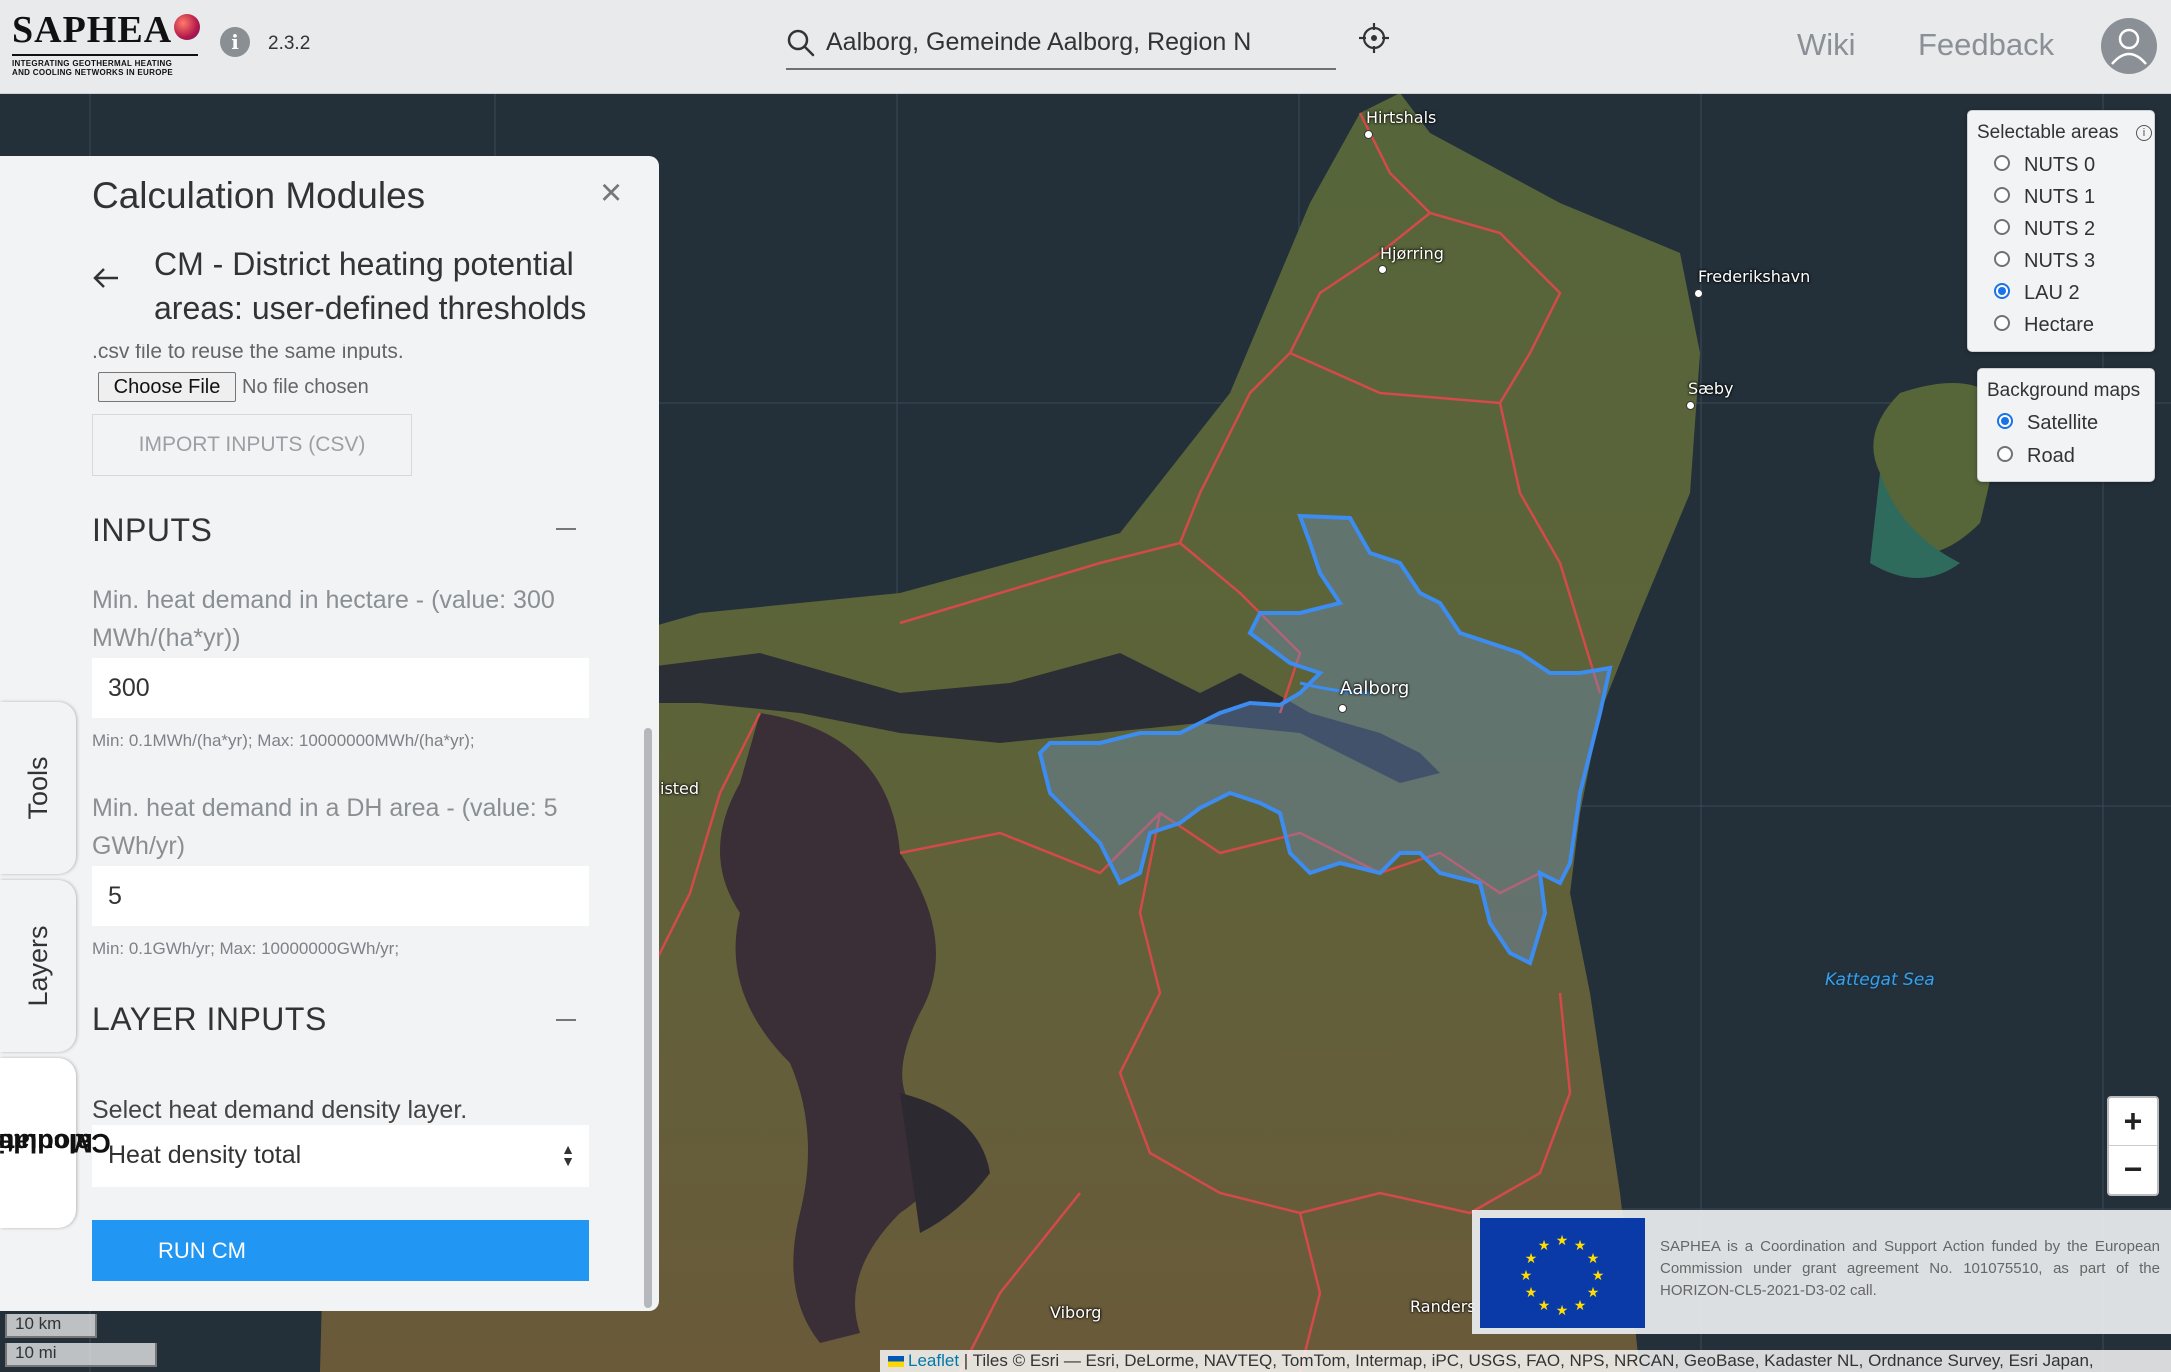 The image size is (2171, 1372). What do you see at coordinates (280, 1110) in the screenshot?
I see `select-layer-label: Select heat demand density layer.` at bounding box center [280, 1110].